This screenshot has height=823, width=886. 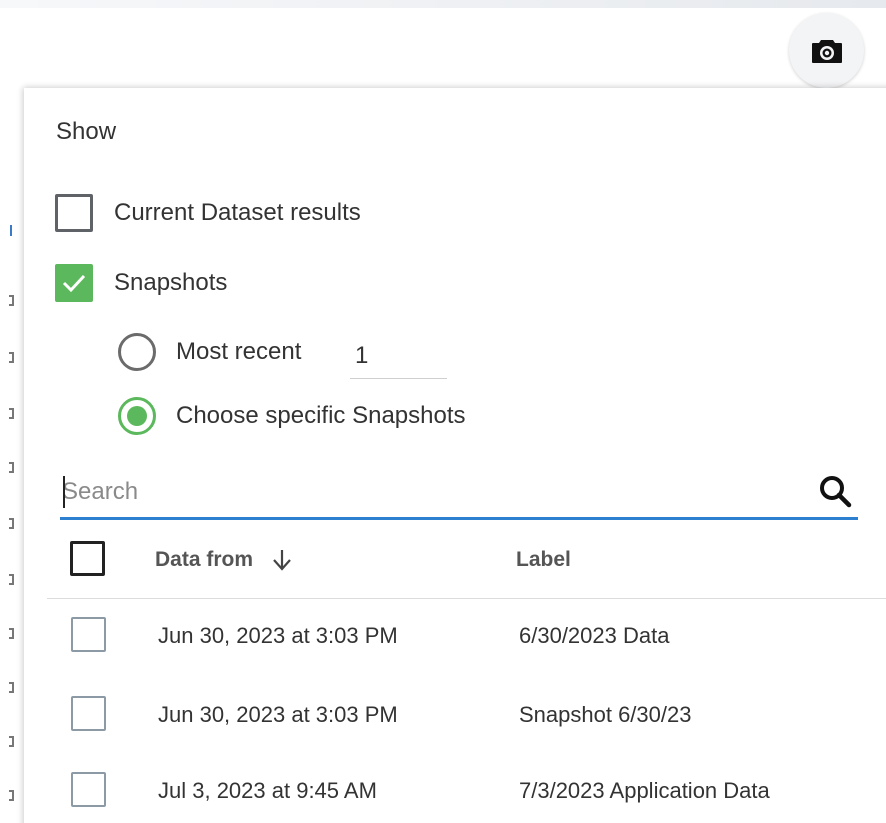 I want to click on current-dataset-label: Current Dataset results, so click(x=237, y=212).